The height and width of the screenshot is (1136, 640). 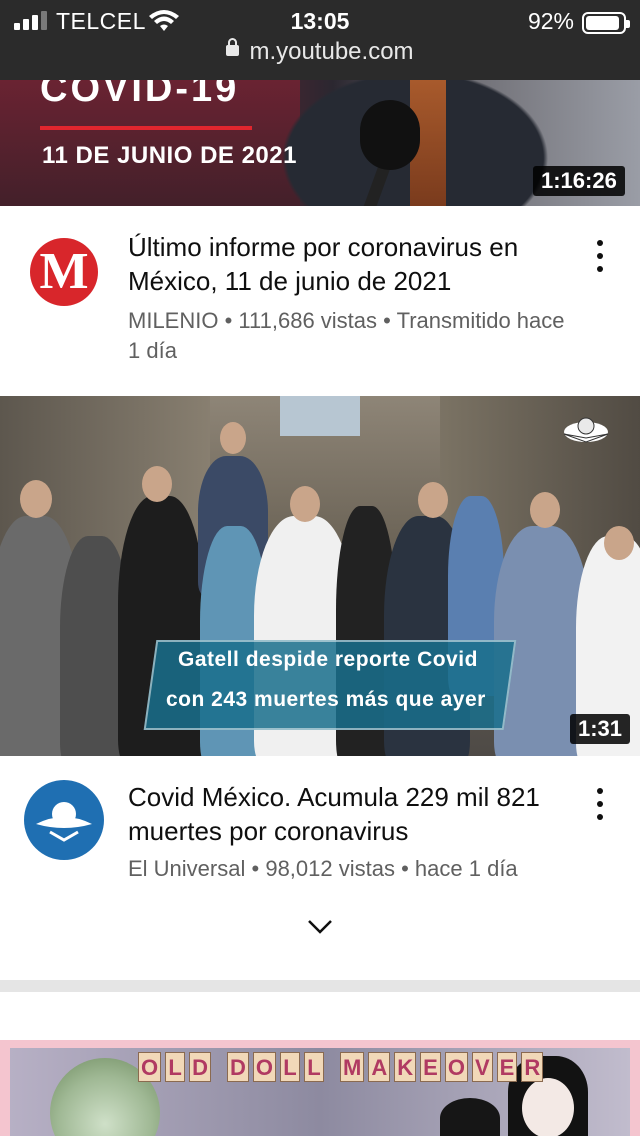 I want to click on thumbnail-title: COVID-19, so click(x=140, y=95).